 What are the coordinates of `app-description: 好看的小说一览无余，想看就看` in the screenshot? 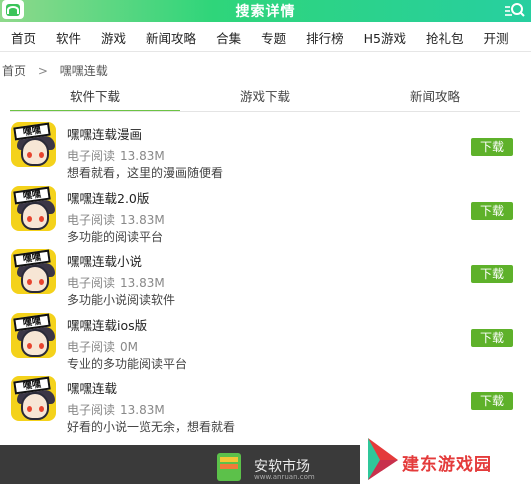 It's located at (151, 427).